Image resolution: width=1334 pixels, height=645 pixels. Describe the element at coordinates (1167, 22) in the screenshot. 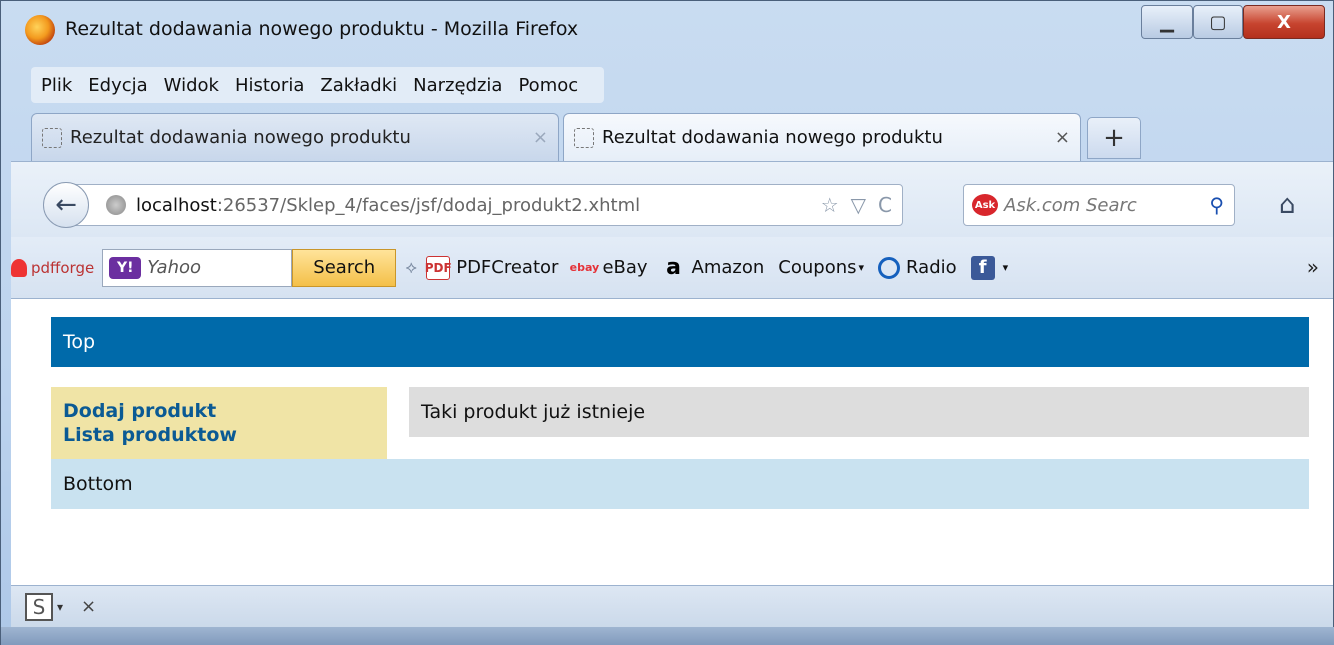

I see `minimize-button: ▁` at that location.